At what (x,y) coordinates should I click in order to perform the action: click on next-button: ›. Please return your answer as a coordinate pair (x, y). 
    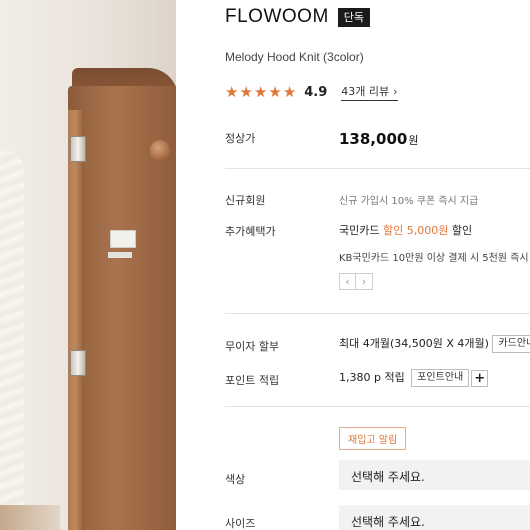
    Looking at the image, I should click on (364, 281).